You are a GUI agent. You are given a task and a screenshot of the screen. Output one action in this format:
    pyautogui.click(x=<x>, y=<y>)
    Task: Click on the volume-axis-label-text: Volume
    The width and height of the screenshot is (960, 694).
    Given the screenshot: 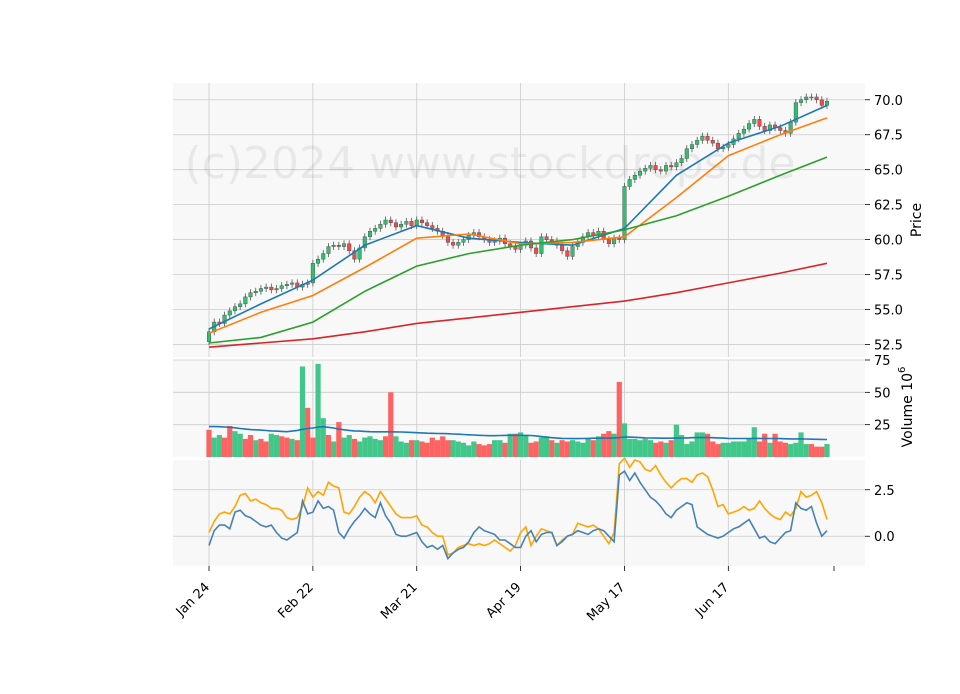 What is the action you would take?
    pyautogui.click(x=908, y=421)
    